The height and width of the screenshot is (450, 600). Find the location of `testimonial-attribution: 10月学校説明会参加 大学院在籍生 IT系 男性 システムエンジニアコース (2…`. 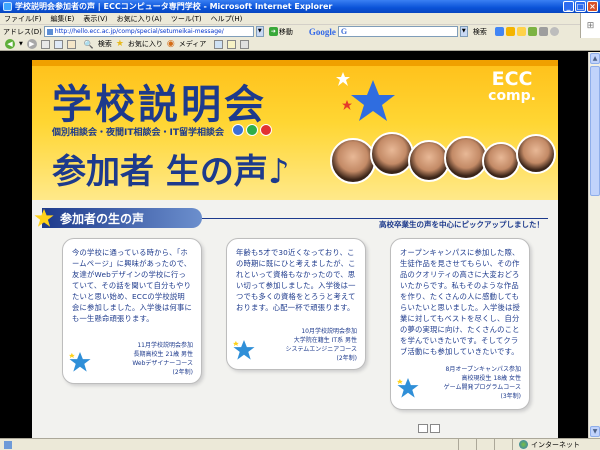

testimonial-attribution: 10月学校説明会参加 大学院在籍生 IT系 男性 システムエンジニアコース (2… is located at coordinates (321, 345).